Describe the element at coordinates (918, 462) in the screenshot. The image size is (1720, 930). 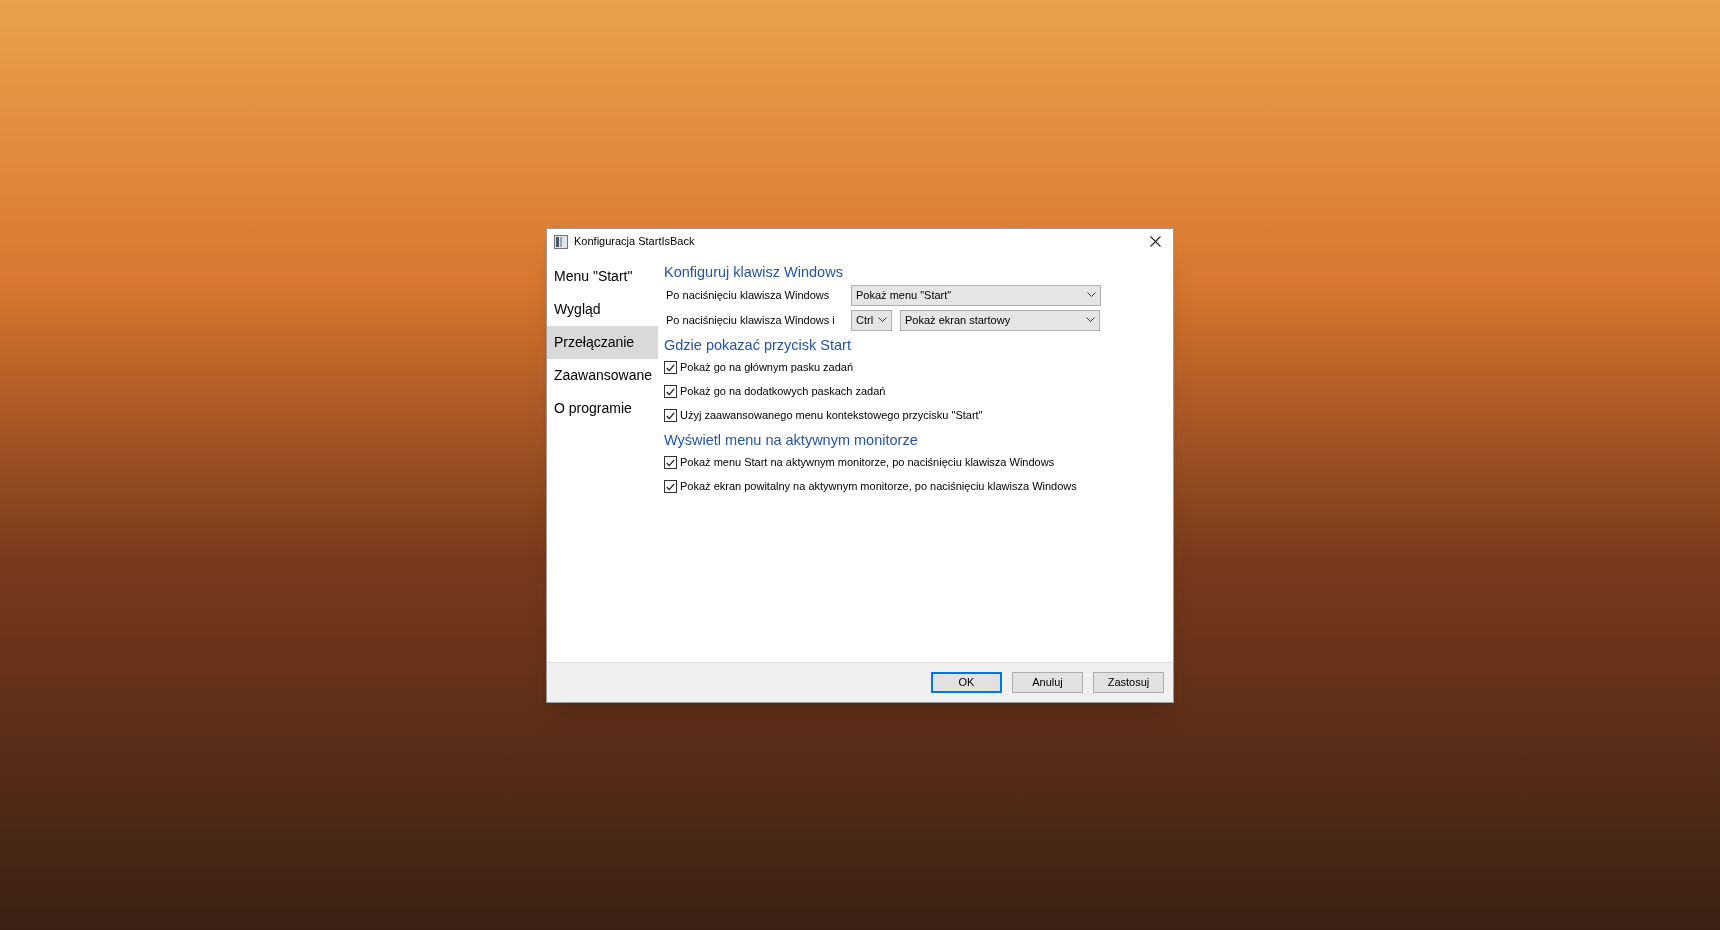
I see `checkbox-option: Pokaż menu Start na aktywnym monitorze, po naciśnięciu klawisza Windows` at that location.